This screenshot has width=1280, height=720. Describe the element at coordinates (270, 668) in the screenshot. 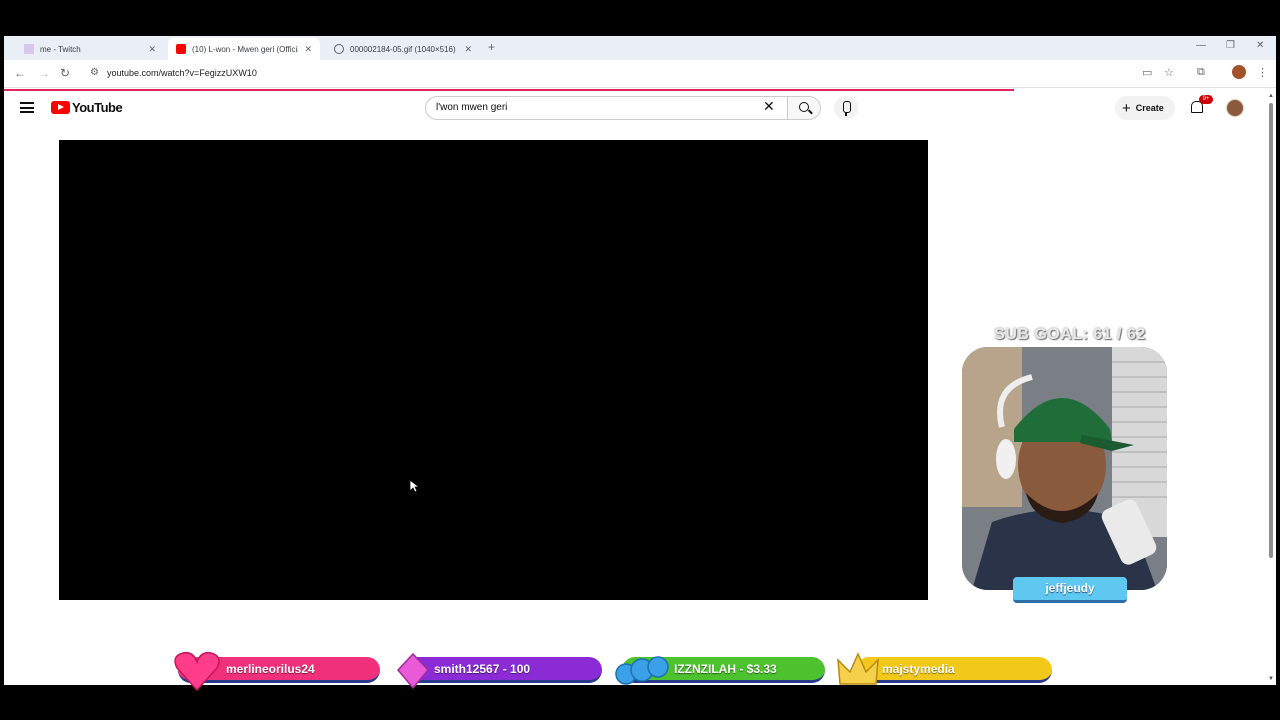

I see `alert-label: merlineorilus24` at that location.